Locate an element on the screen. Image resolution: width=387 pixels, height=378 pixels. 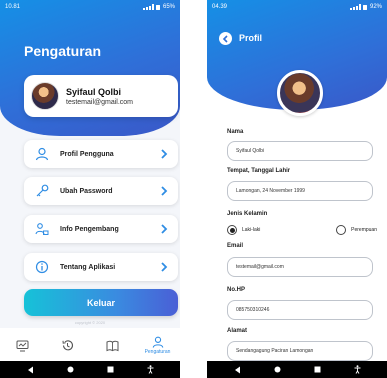
radio-laki-laki: Laki-laki is located at coordinates (243, 230).